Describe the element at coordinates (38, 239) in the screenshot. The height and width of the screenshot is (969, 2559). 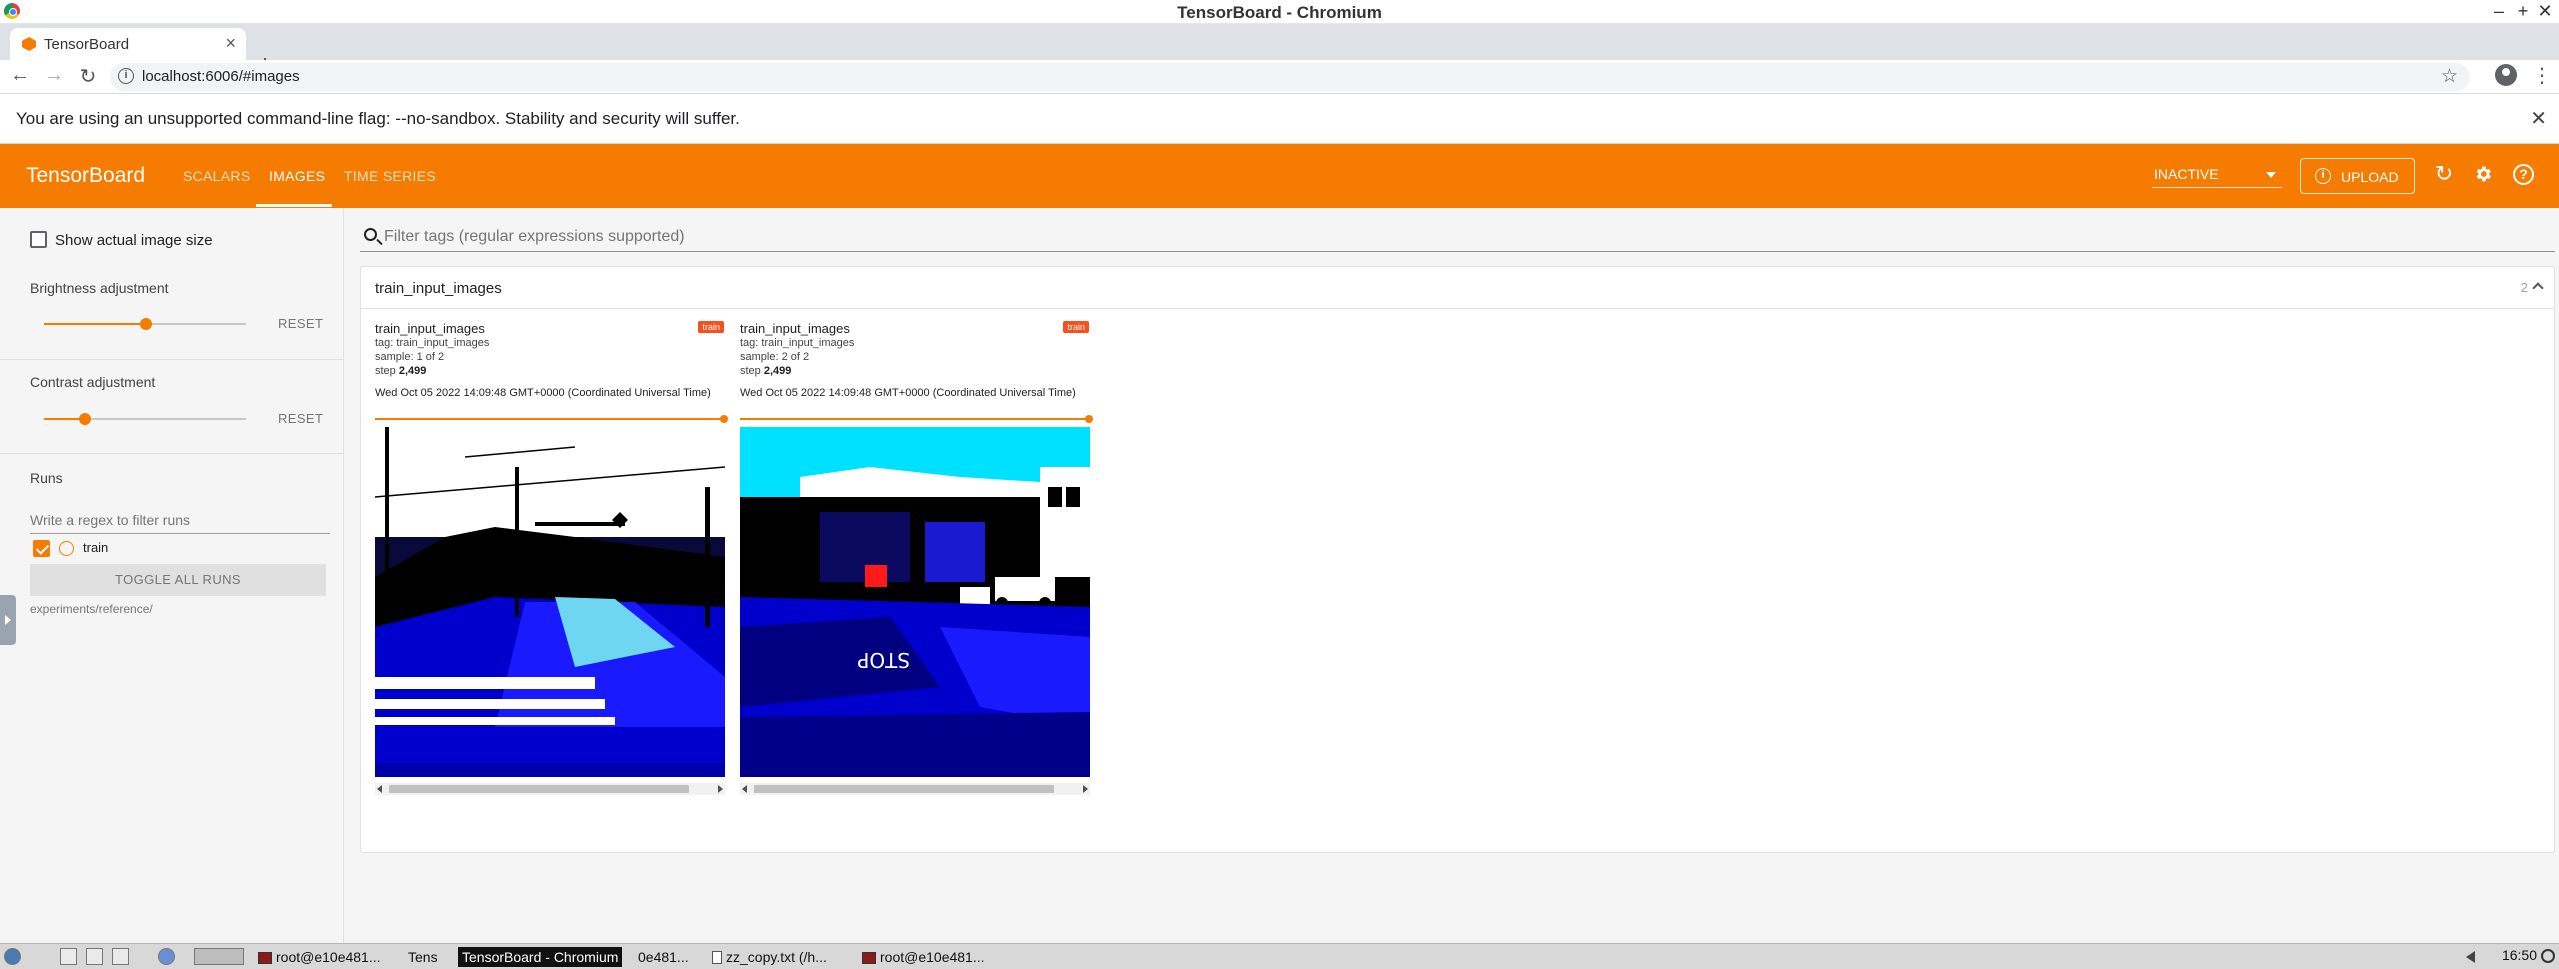
I see `actual-size-checkbox` at that location.